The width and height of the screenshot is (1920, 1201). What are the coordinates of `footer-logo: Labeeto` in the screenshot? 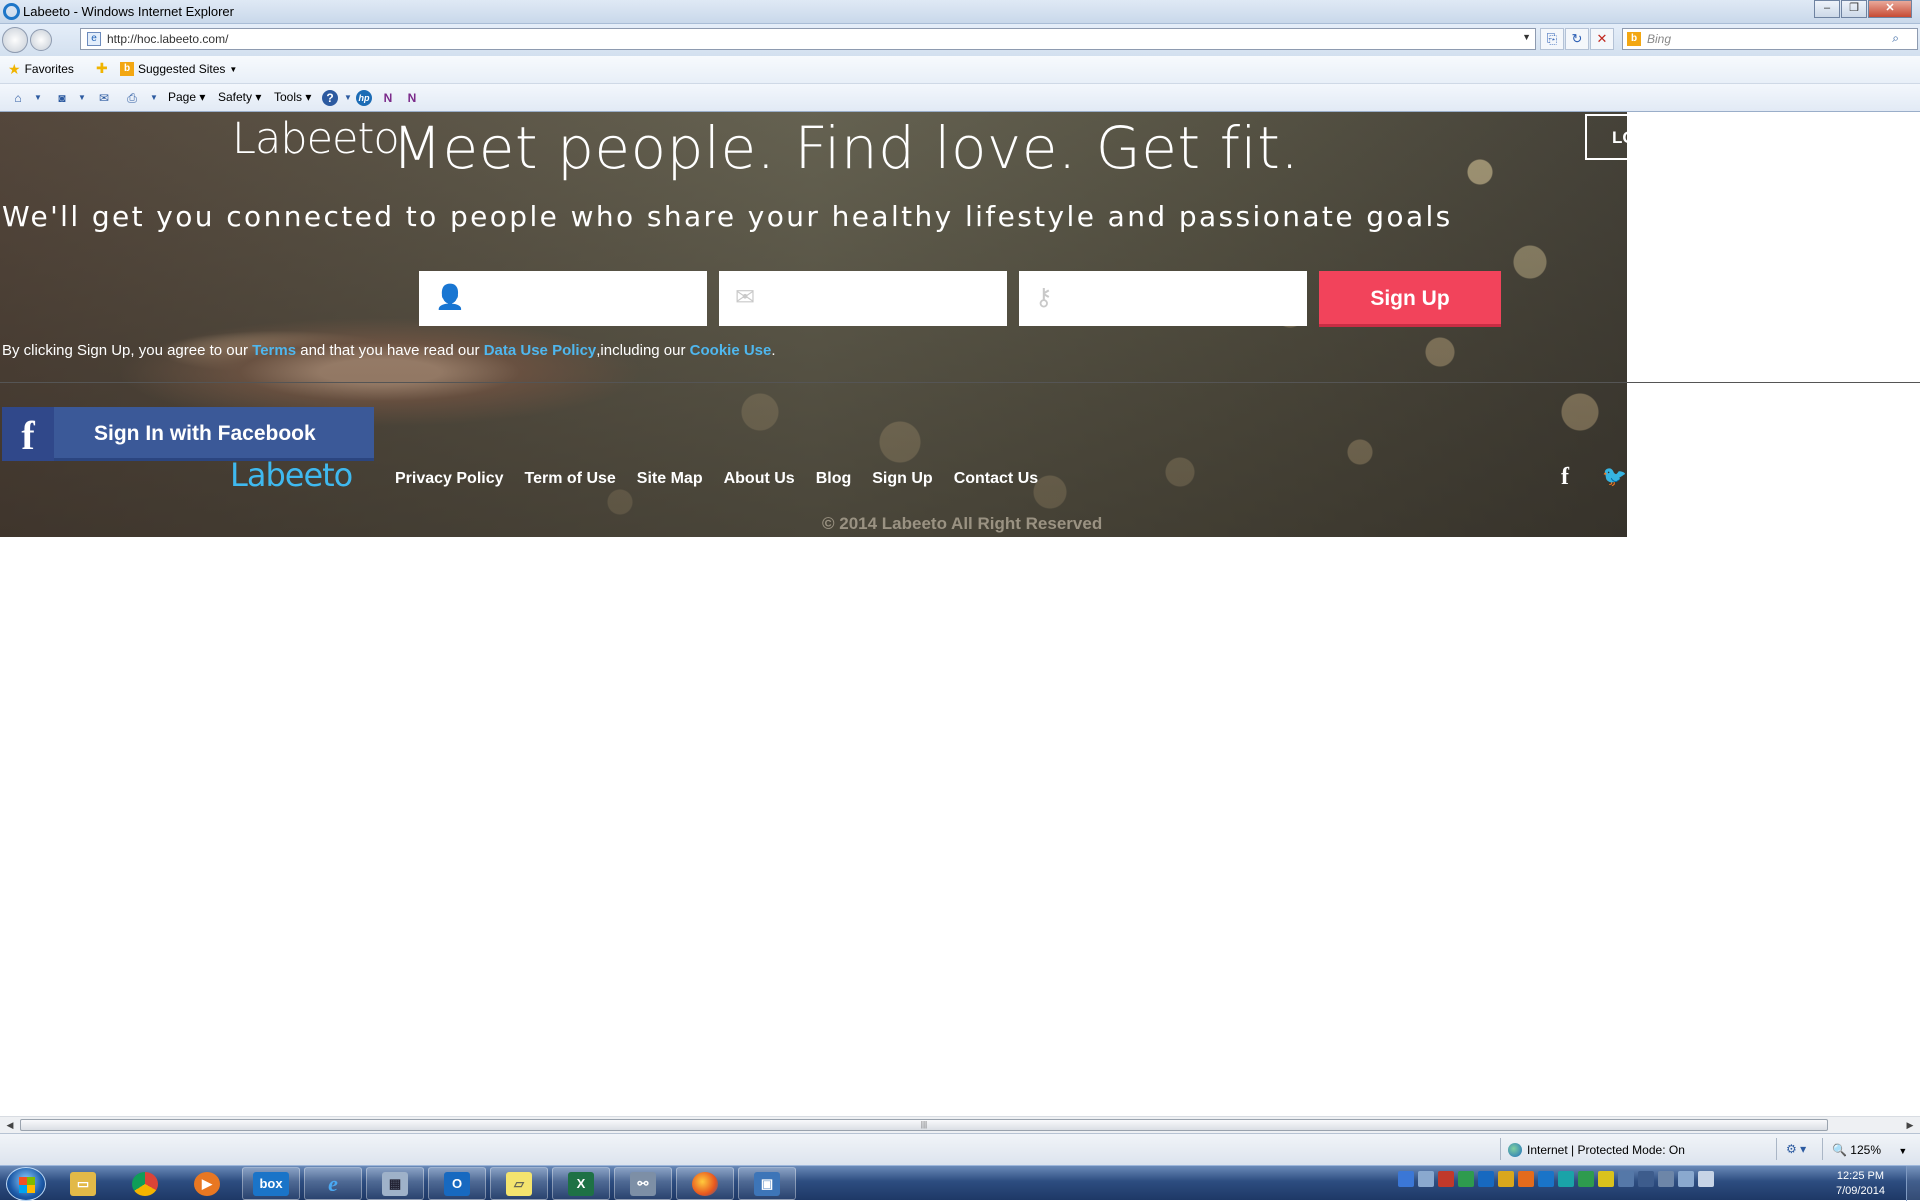 It's located at (291, 475).